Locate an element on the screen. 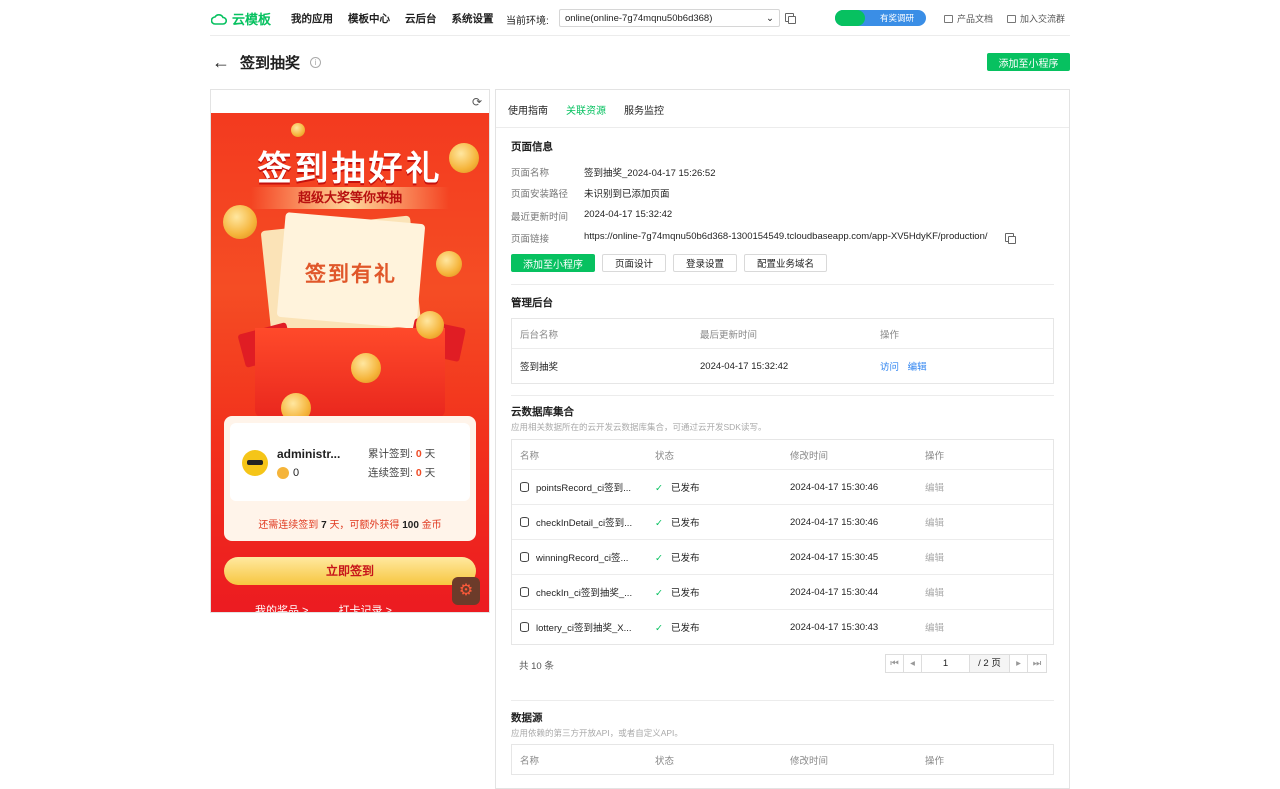  kv-value: 未识别到已添加页面 is located at coordinates (627, 194).